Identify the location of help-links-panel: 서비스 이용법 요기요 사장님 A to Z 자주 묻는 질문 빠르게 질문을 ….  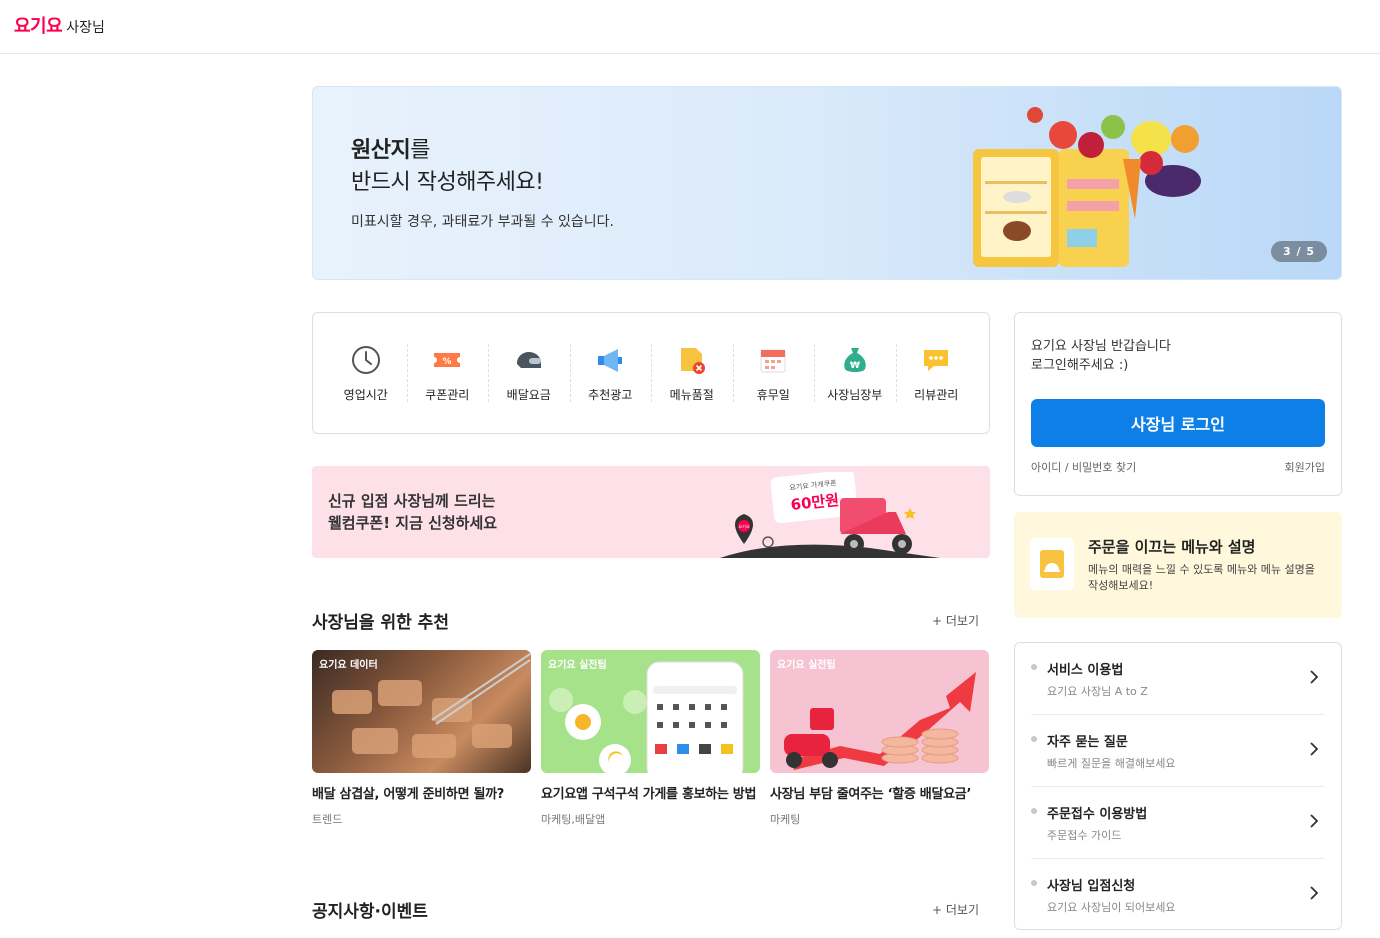
(1178, 786).